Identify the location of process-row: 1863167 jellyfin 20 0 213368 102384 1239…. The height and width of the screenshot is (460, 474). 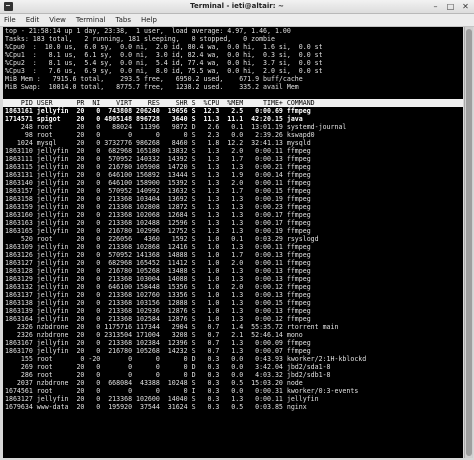
(158, 343).